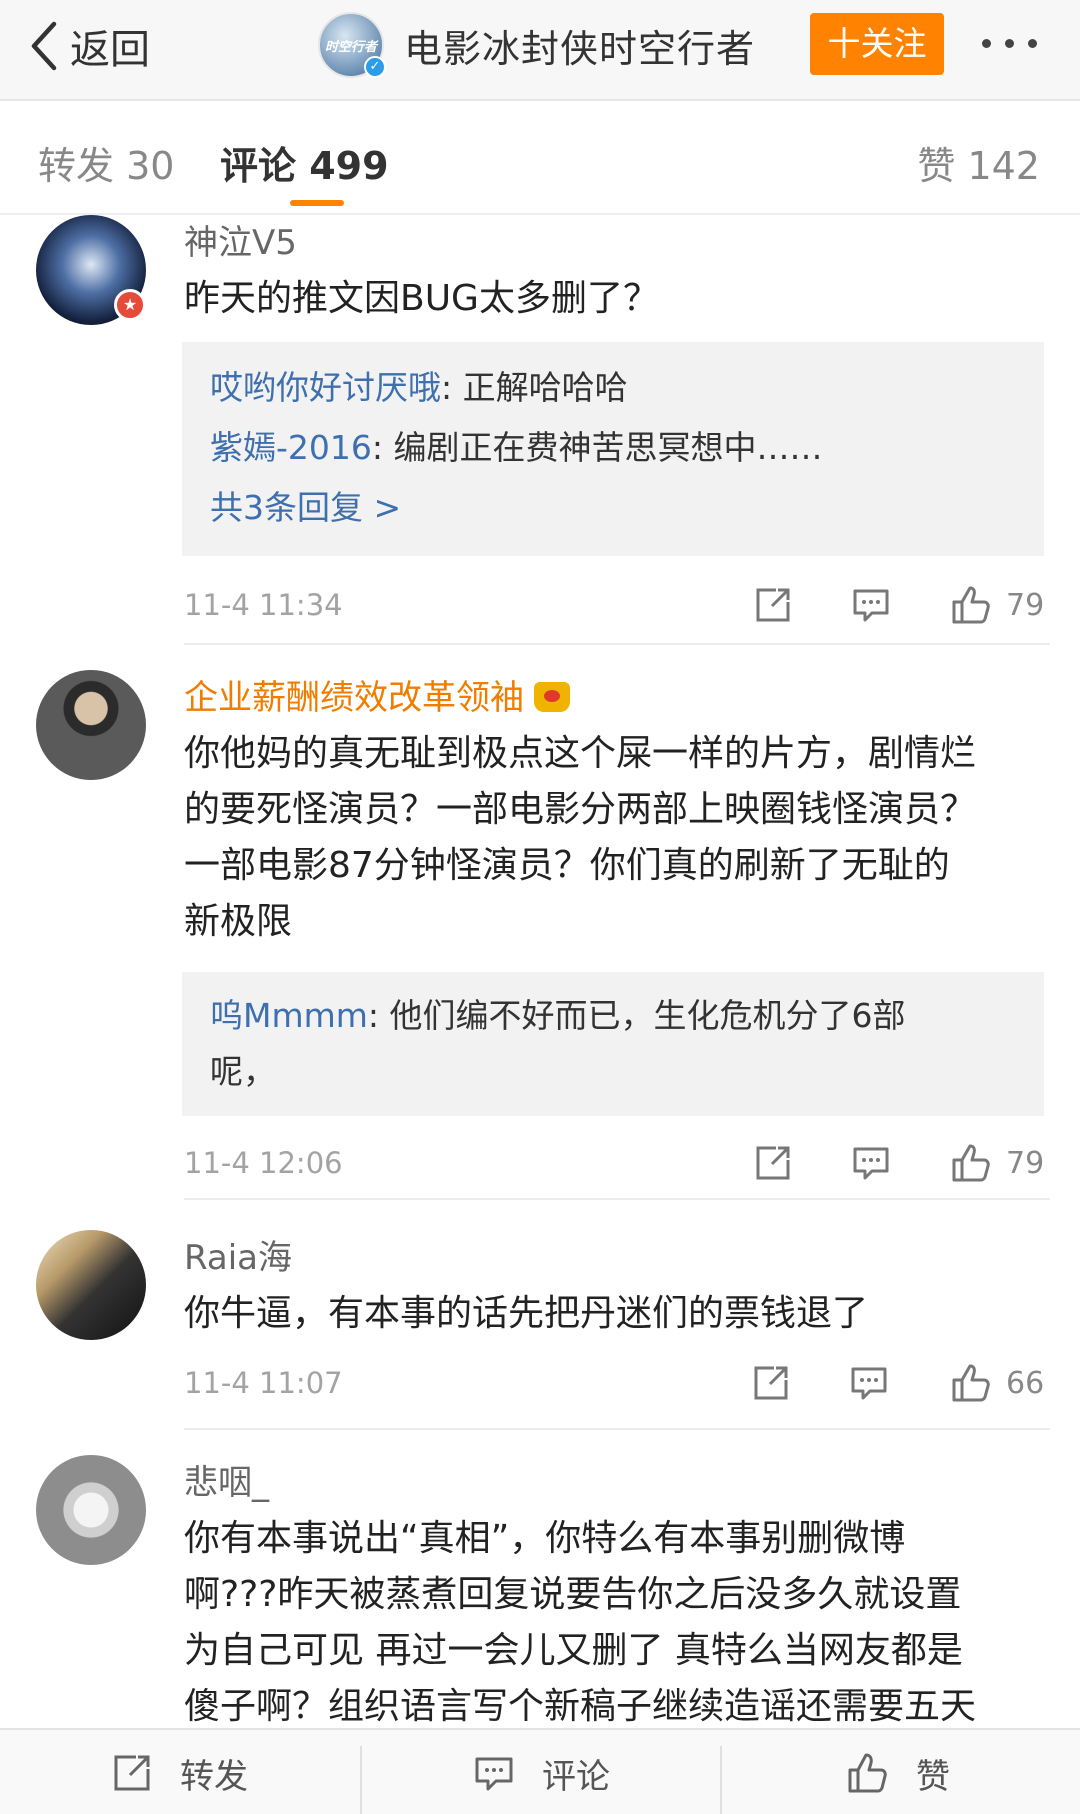  What do you see at coordinates (540, 159) in the screenshot?
I see `tab-bar: 转发 30 评论 499 赞 142` at bounding box center [540, 159].